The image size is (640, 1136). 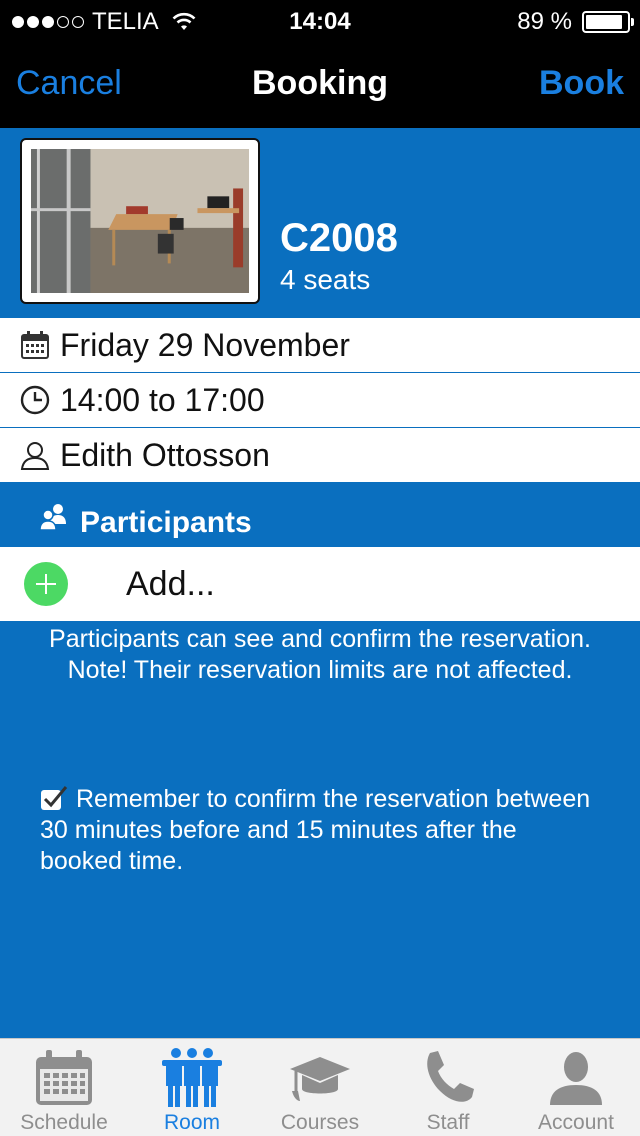 What do you see at coordinates (544, 21) in the screenshot?
I see `battery-percentage: 89 %` at bounding box center [544, 21].